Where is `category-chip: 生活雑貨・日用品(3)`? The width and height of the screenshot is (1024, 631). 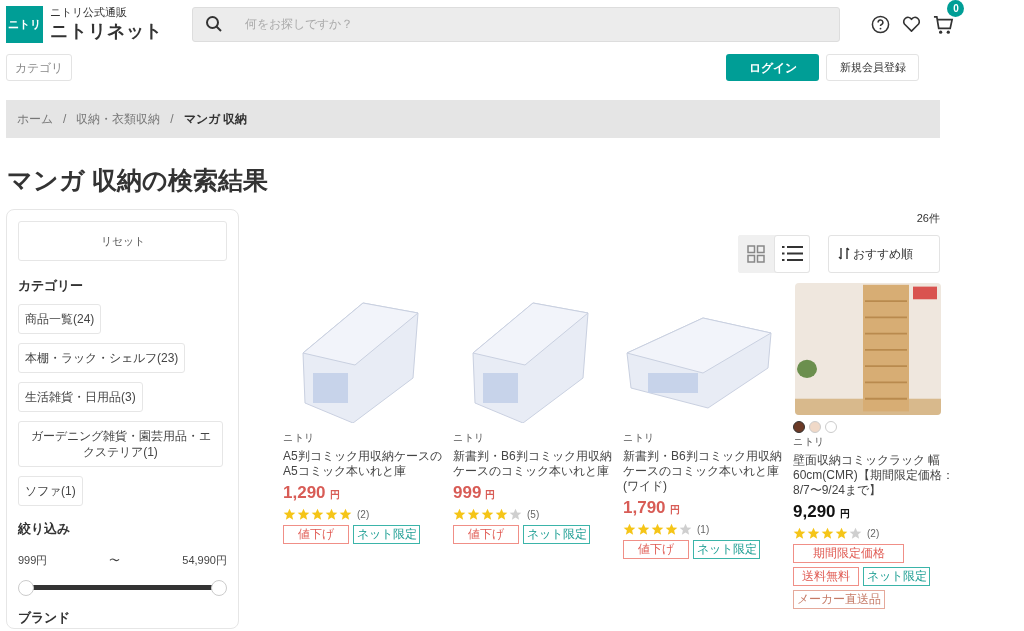
category-chip: 生活雑貨・日用品(3) is located at coordinates (80, 396).